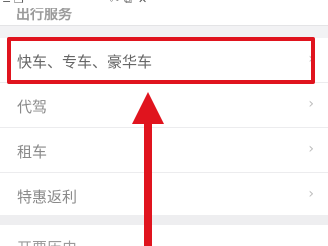 The height and width of the screenshot is (246, 328). What do you see at coordinates (148, 108) in the screenshot?
I see `arrow-head` at bounding box center [148, 108].